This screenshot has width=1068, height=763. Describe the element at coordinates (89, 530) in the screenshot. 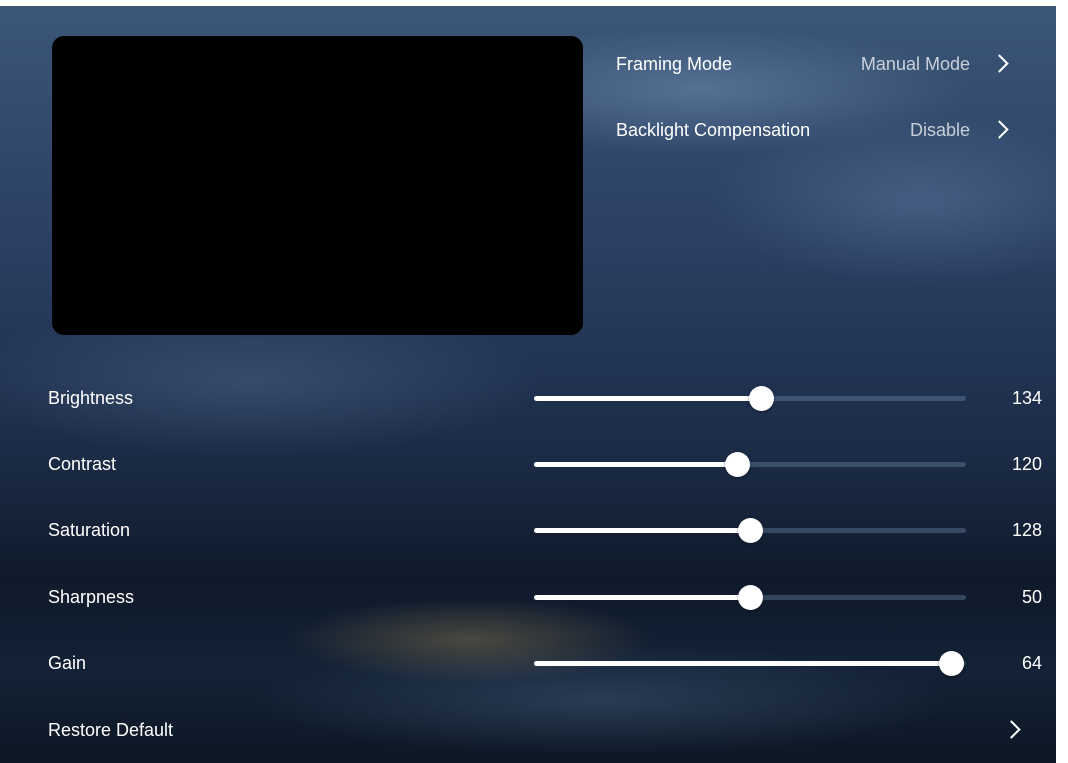

I see `saturation-label: Saturation` at that location.